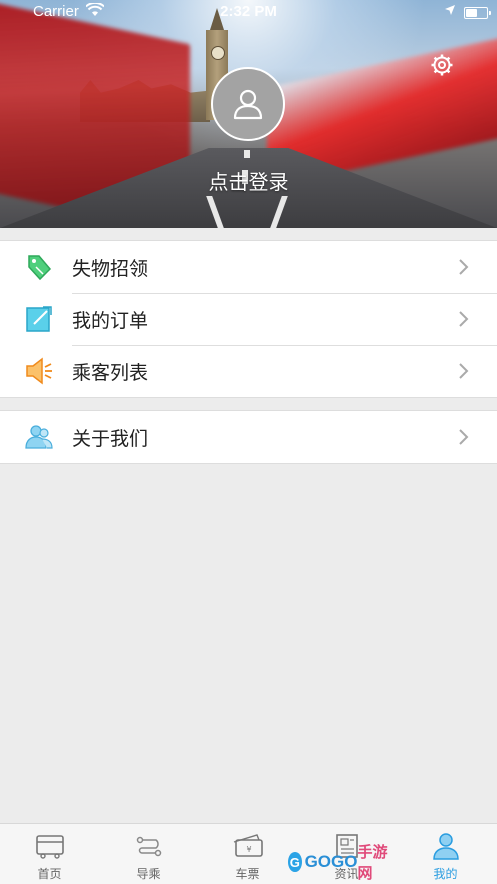  Describe the element at coordinates (477, 13) in the screenshot. I see `battery-icon` at that location.